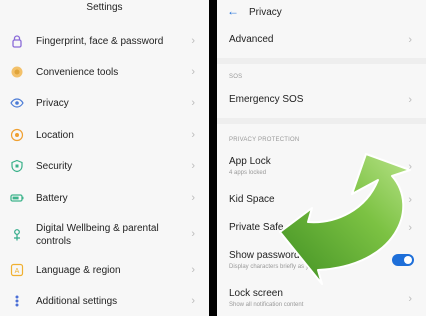  What do you see at coordinates (248, 173) in the screenshot?
I see `row-sublabel: 4 apps locked` at bounding box center [248, 173].